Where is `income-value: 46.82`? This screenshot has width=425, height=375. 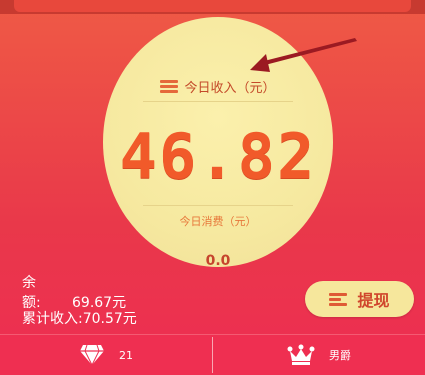
income-value: 46.82 is located at coordinates (218, 156).